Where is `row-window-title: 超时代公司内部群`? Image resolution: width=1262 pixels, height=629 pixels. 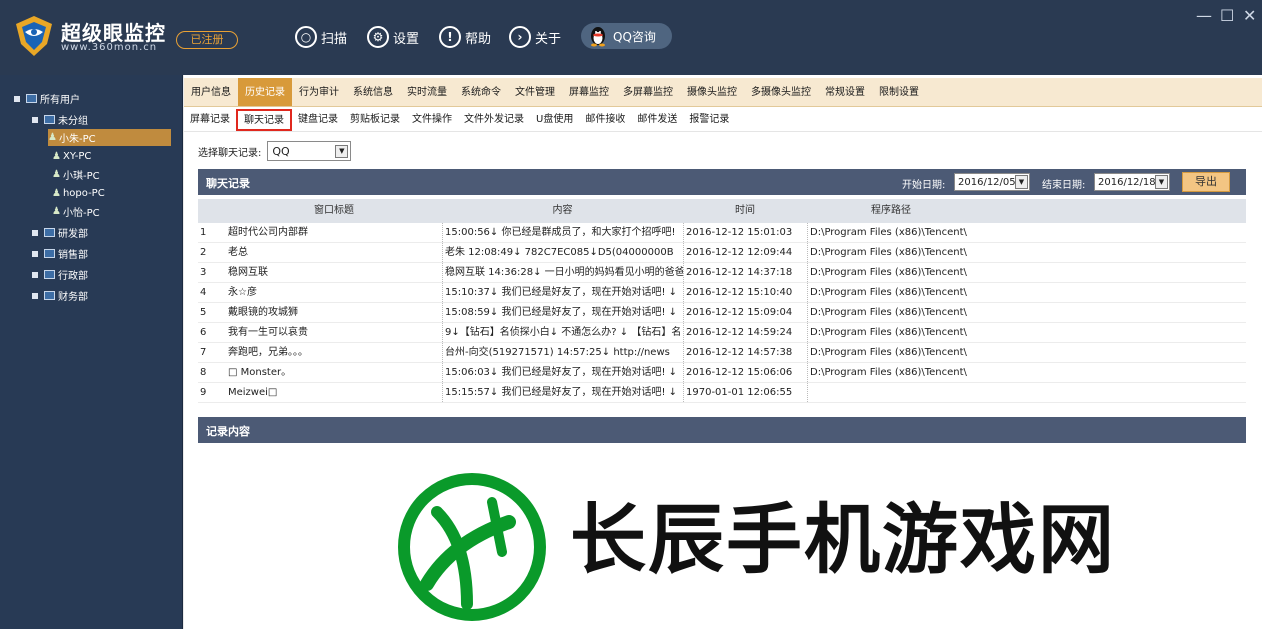 row-window-title: 超时代公司内部群 is located at coordinates (268, 232).